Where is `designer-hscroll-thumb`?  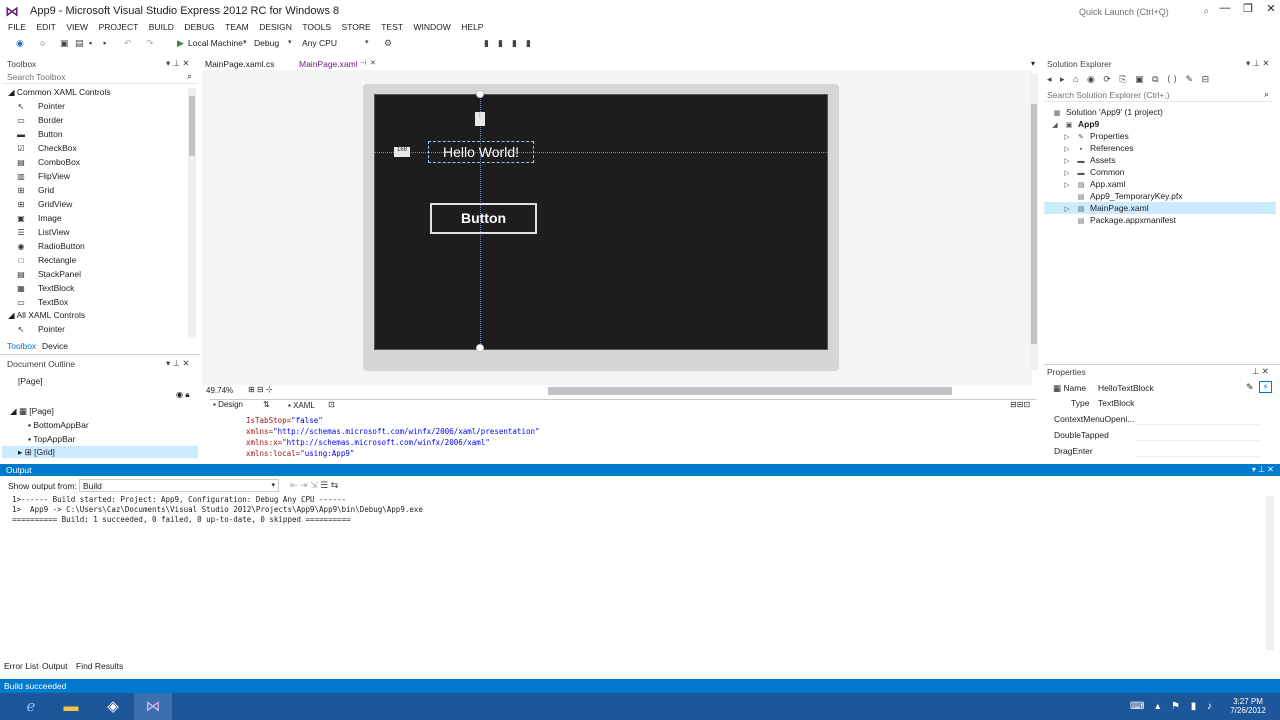 designer-hscroll-thumb is located at coordinates (750, 391).